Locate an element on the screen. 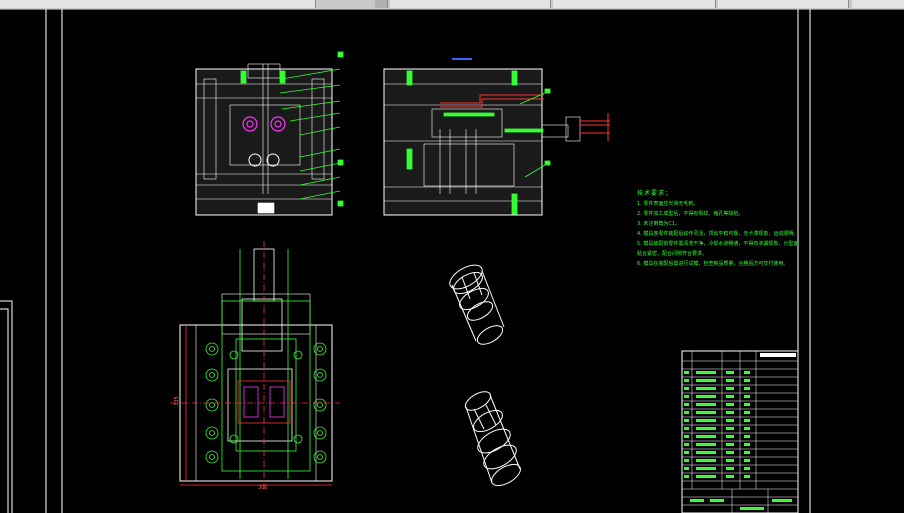 The height and width of the screenshot is (513, 904). technical-note-line: 4. 模具各零件装配后动作灵活，顶出平稳可靠，无卡滞现象，运动顺畅。 is located at coordinates (718, 234).